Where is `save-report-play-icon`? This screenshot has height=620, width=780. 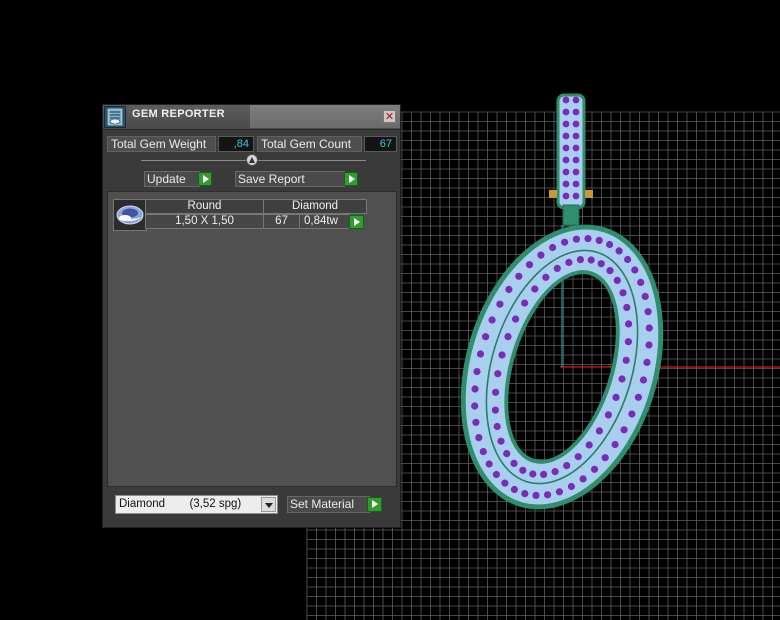 save-report-play-icon is located at coordinates (351, 179).